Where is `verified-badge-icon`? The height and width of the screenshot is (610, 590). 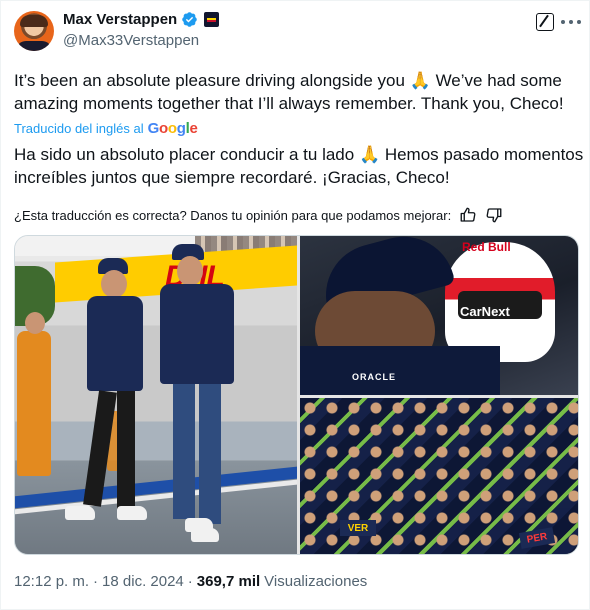 verified-badge-icon is located at coordinates (189, 19).